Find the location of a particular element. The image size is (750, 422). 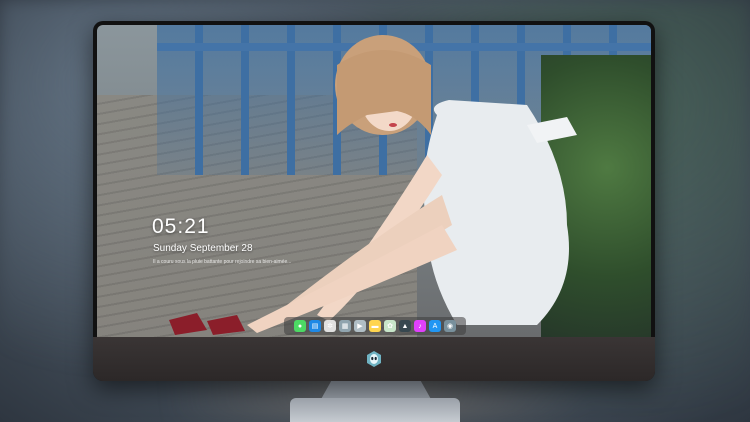

photos-icon: ✿ is located at coordinates (390, 326).